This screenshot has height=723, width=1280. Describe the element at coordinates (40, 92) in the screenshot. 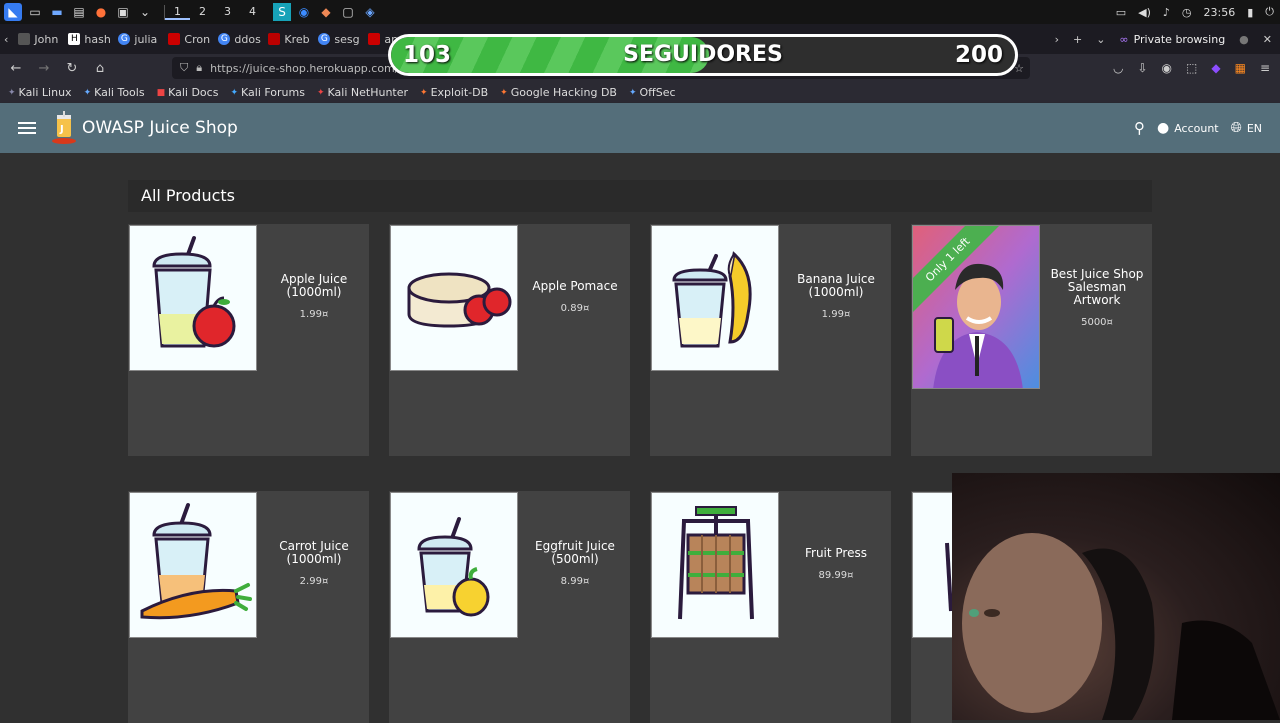

I see `bookmark-kali-linux: ✦ Kali Linux` at that location.